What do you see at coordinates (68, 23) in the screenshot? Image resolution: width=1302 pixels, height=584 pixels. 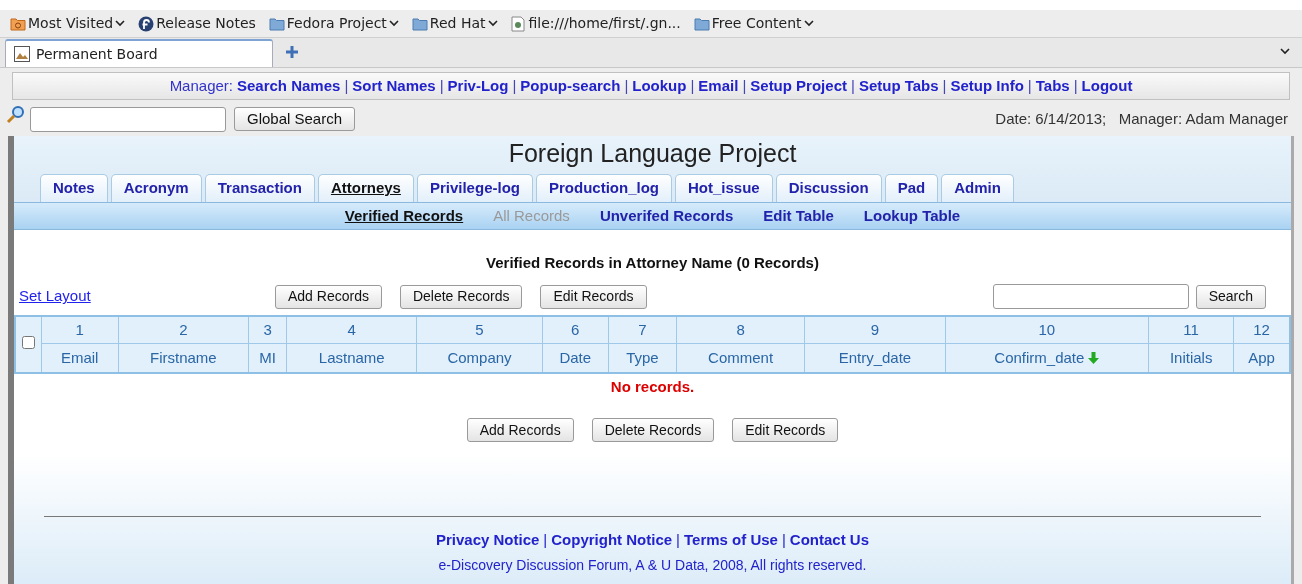 I see `bookmark: Most Visited` at bounding box center [68, 23].